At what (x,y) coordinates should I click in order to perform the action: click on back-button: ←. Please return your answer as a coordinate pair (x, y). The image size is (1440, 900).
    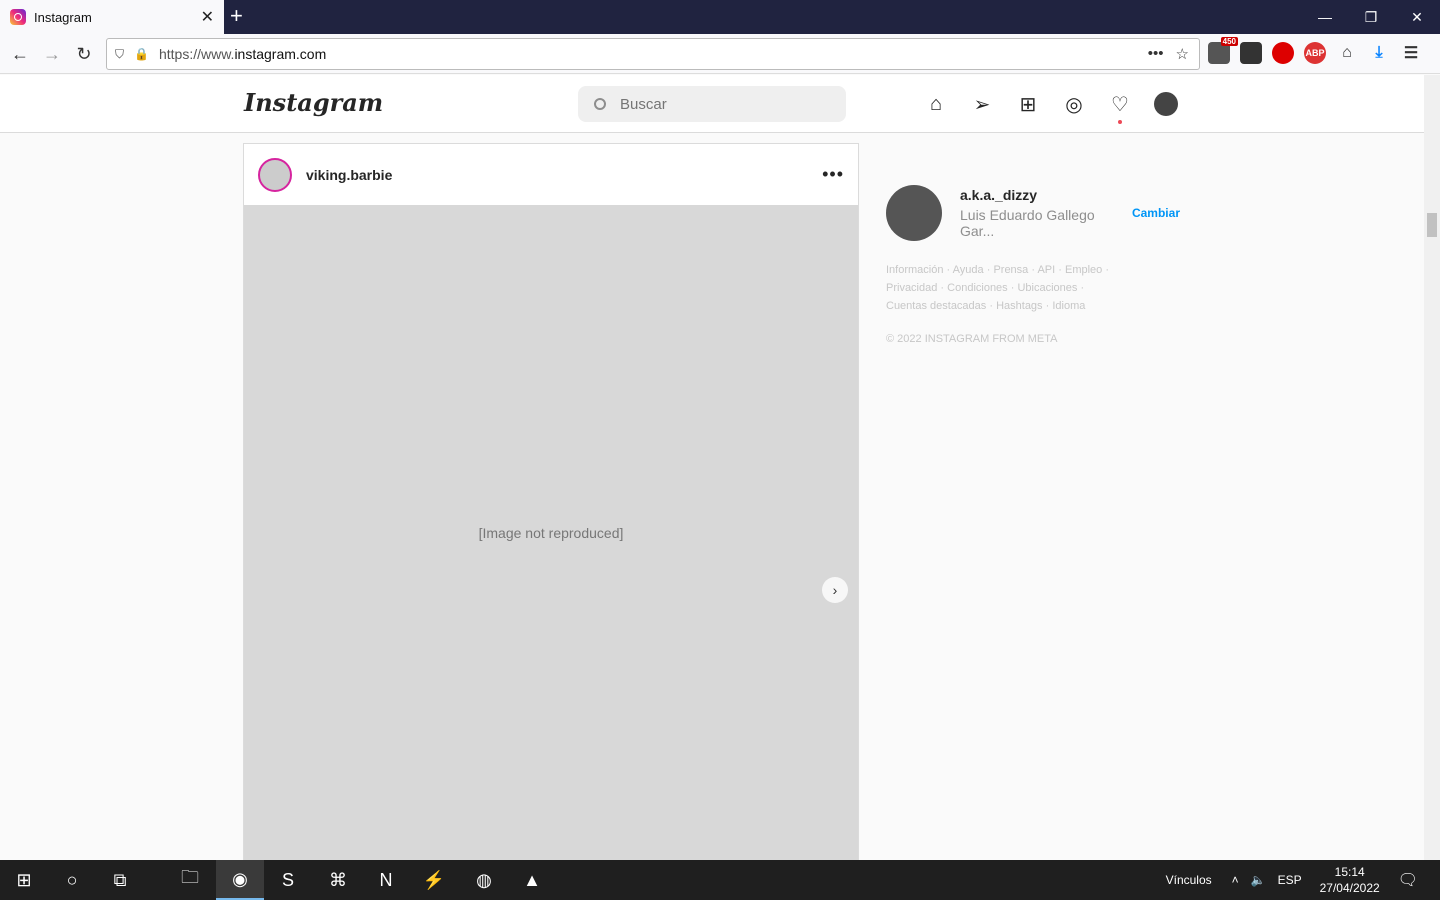
    Looking at the image, I should click on (20, 54).